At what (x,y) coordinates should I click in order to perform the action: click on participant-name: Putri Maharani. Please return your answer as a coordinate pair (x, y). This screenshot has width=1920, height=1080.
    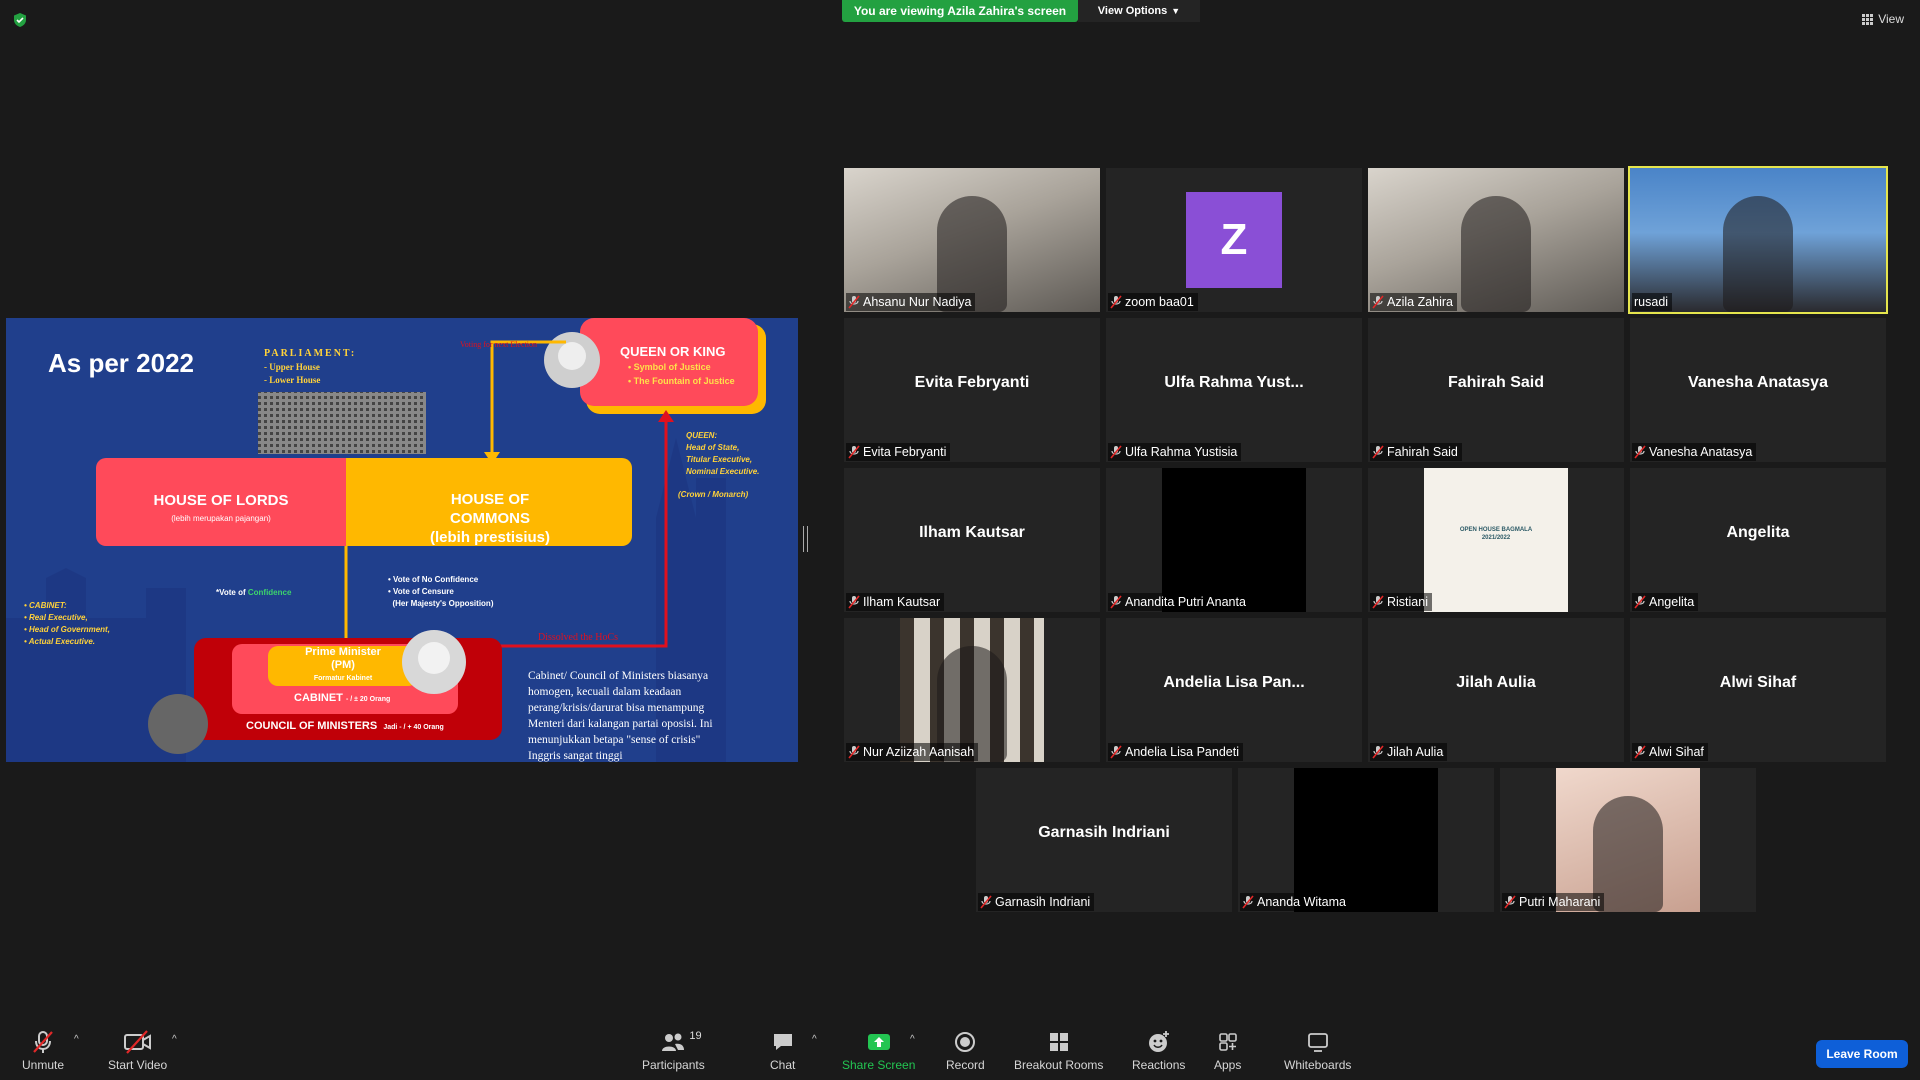
    Looking at the image, I should click on (1560, 902).